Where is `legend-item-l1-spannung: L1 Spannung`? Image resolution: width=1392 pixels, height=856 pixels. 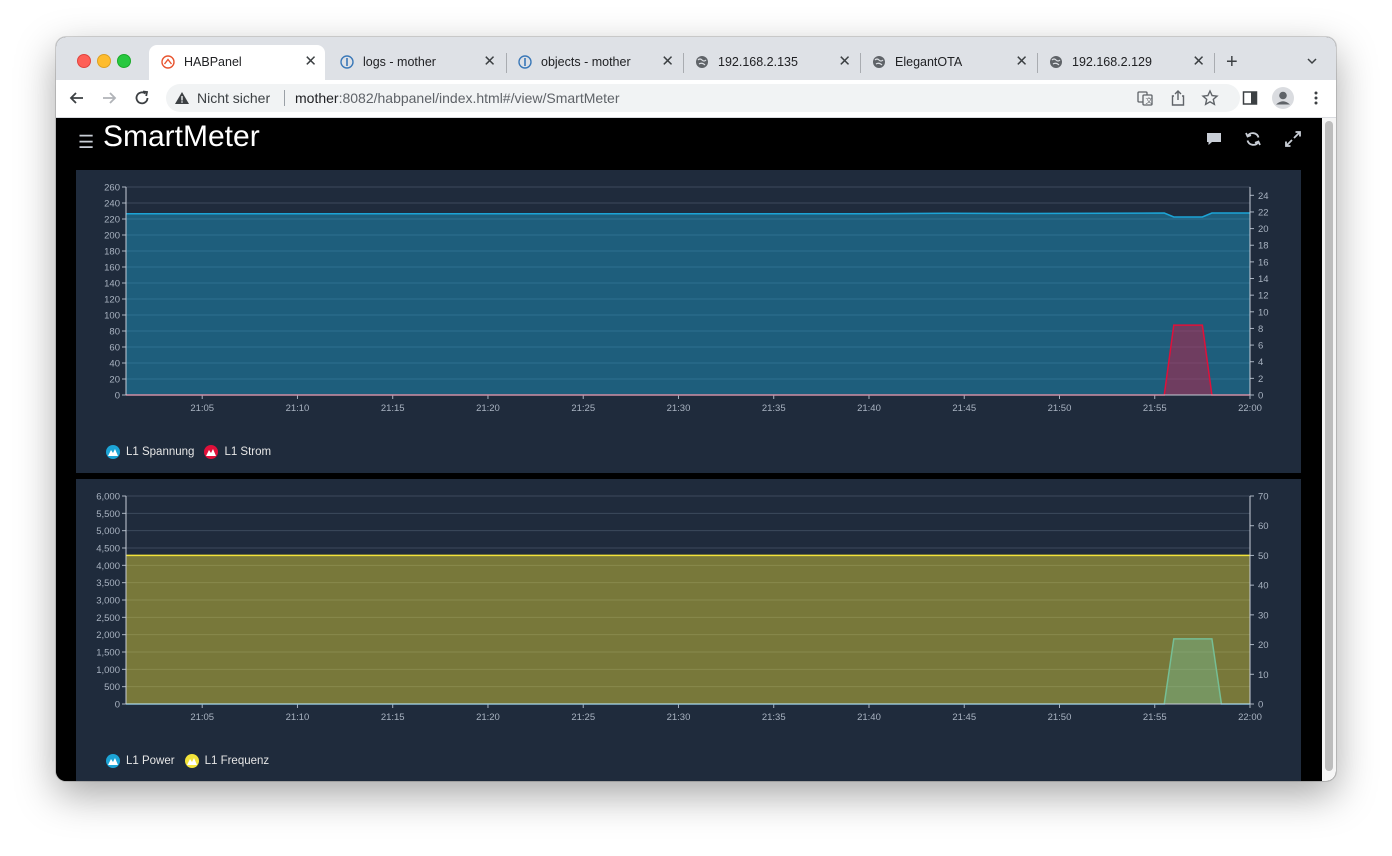 legend-item-l1-spannung: L1 Spannung is located at coordinates (150, 452).